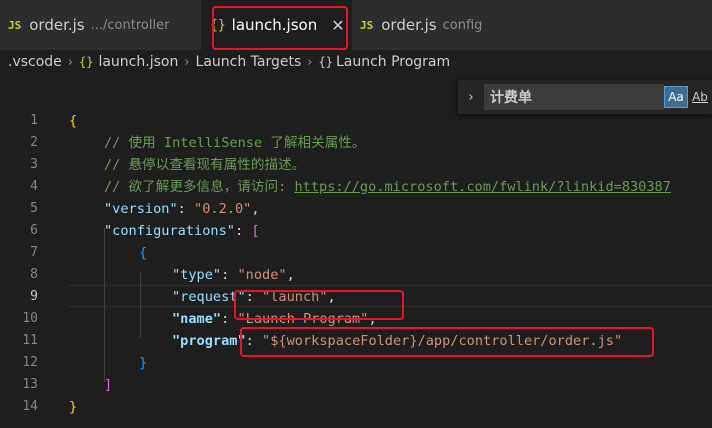 The image size is (712, 428). Describe the element at coordinates (676, 97) in the screenshot. I see `match-case-toggle: Aa` at that location.